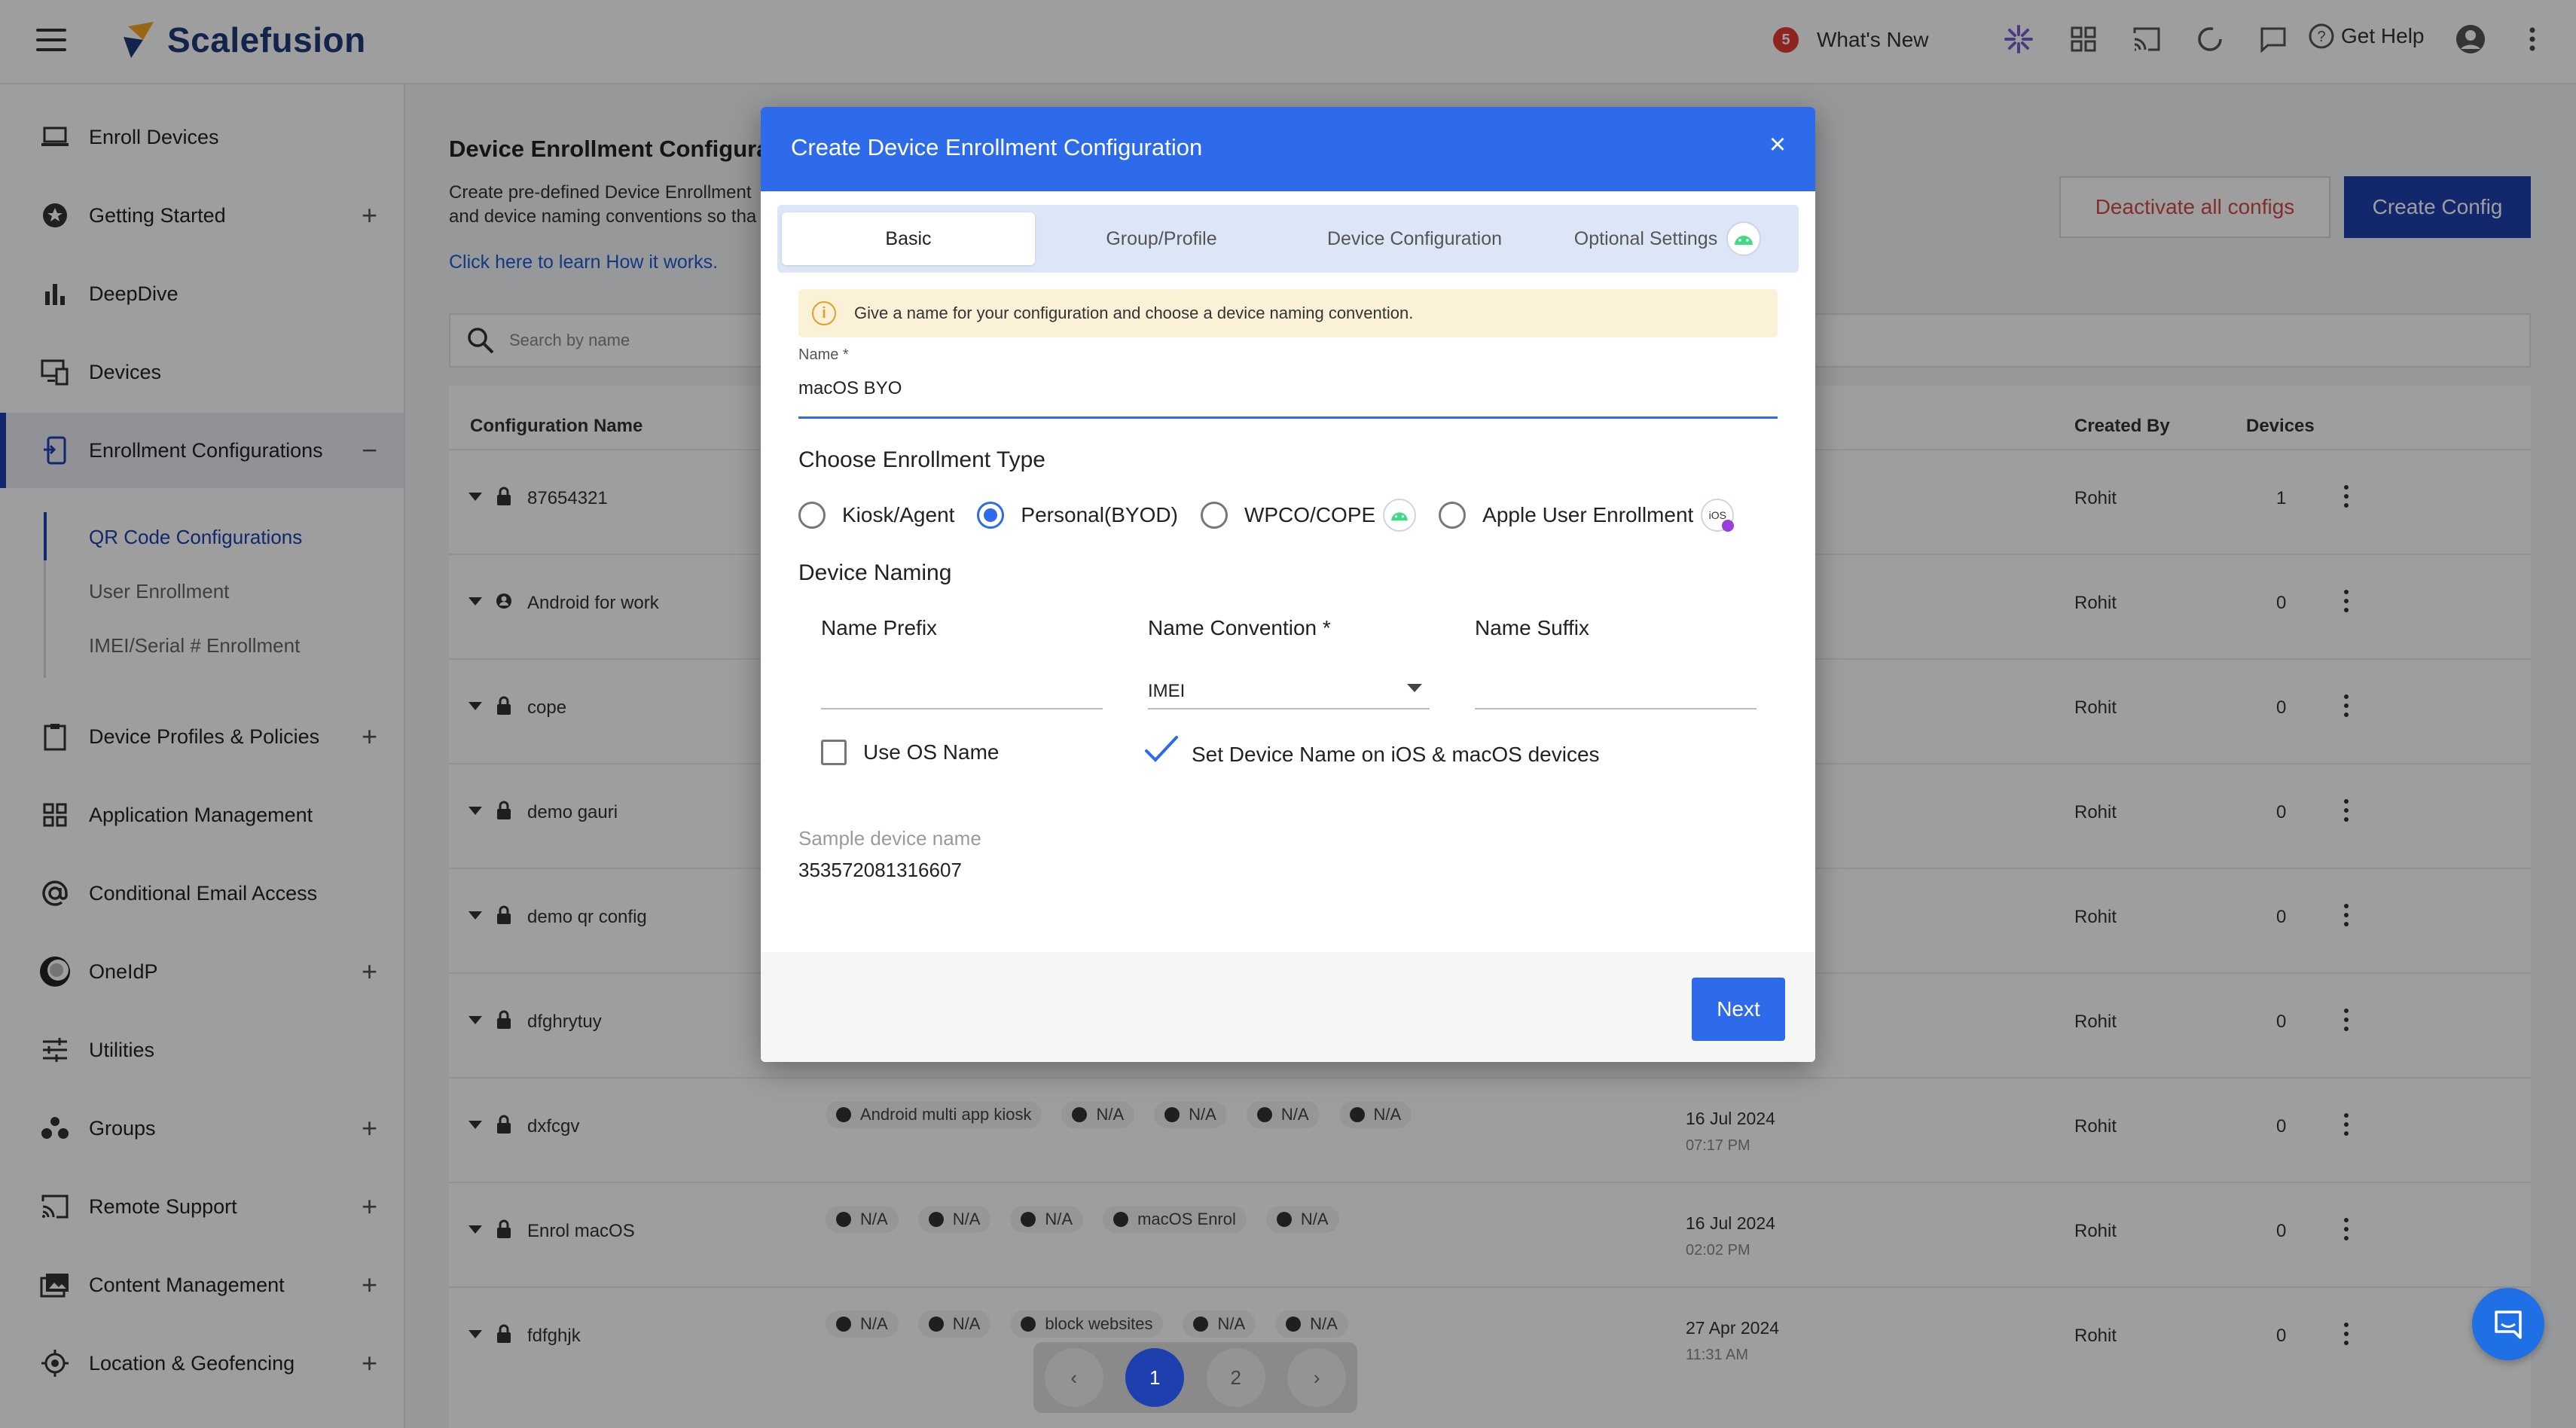 The image size is (2576, 1428). Describe the element at coordinates (875, 572) in the screenshot. I see `device-naming-heading: Device Naming` at that location.